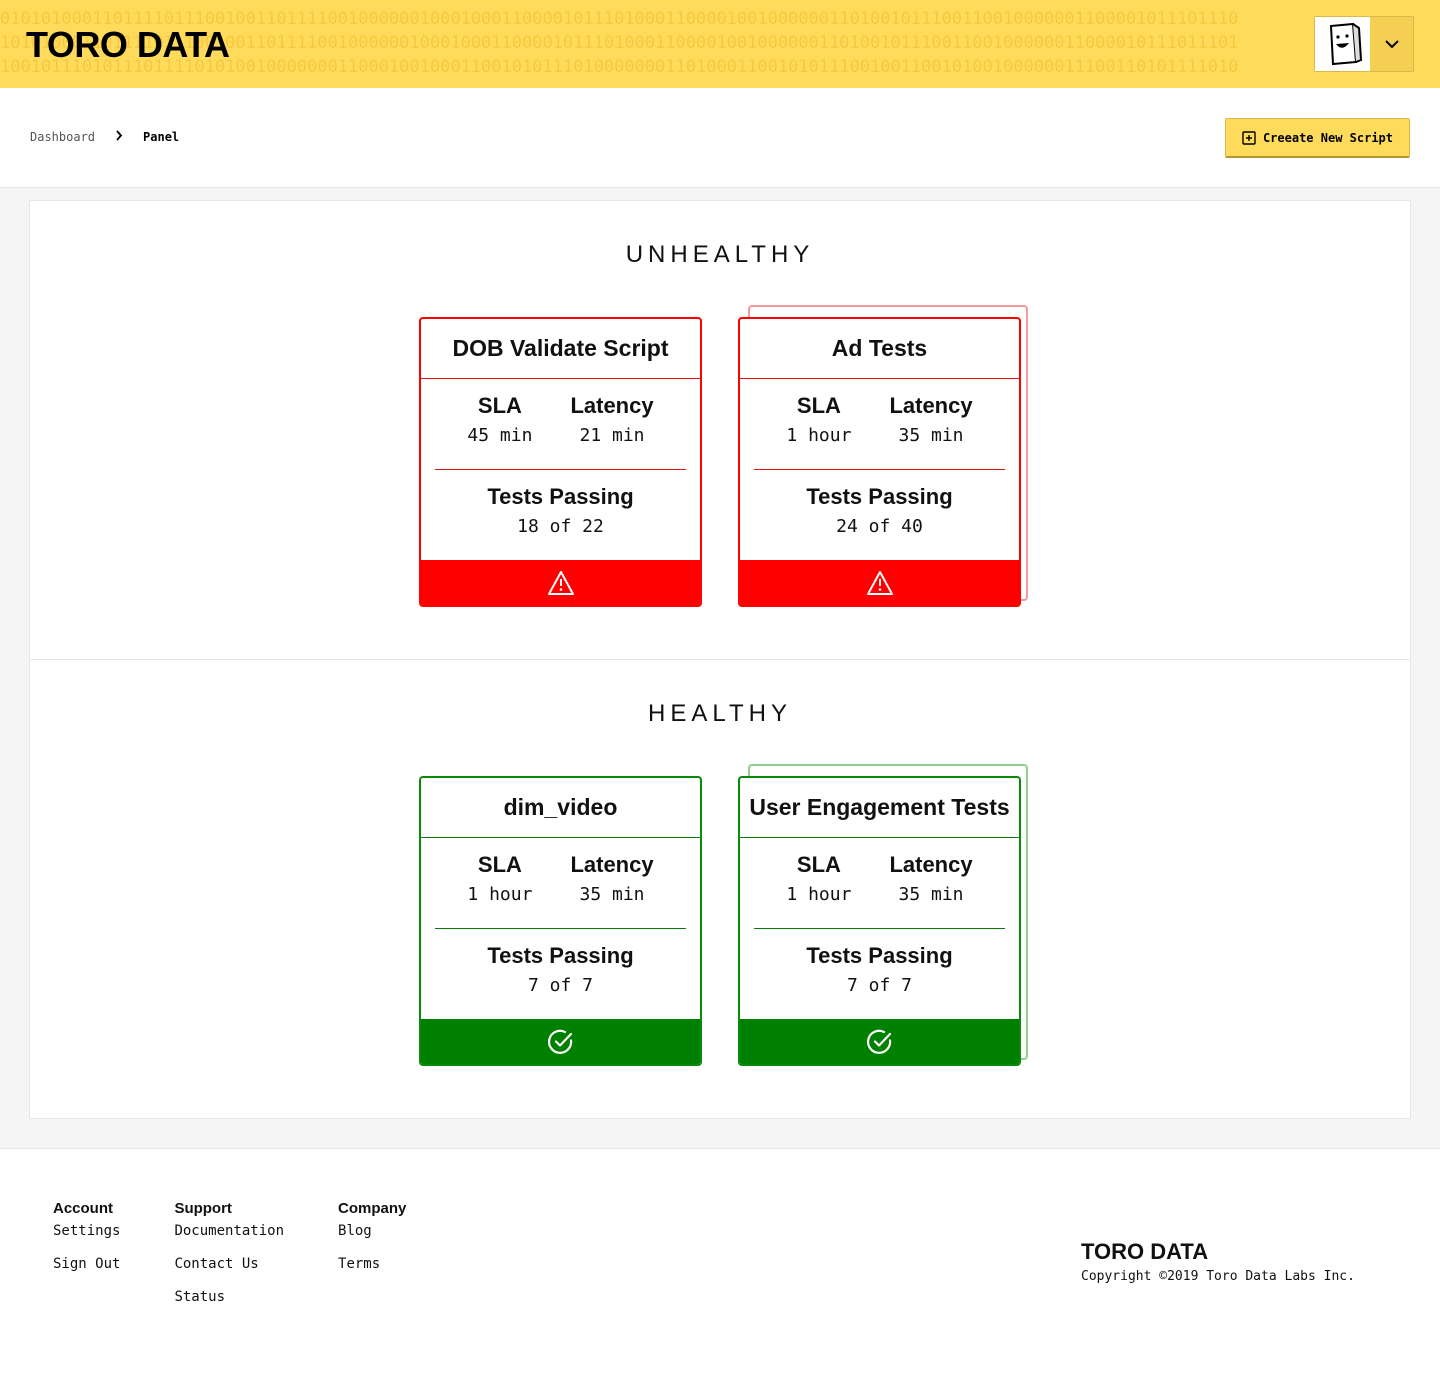 The height and width of the screenshot is (1373, 1440). What do you see at coordinates (720, 713) in the screenshot?
I see `section-title: HEALTHY` at bounding box center [720, 713].